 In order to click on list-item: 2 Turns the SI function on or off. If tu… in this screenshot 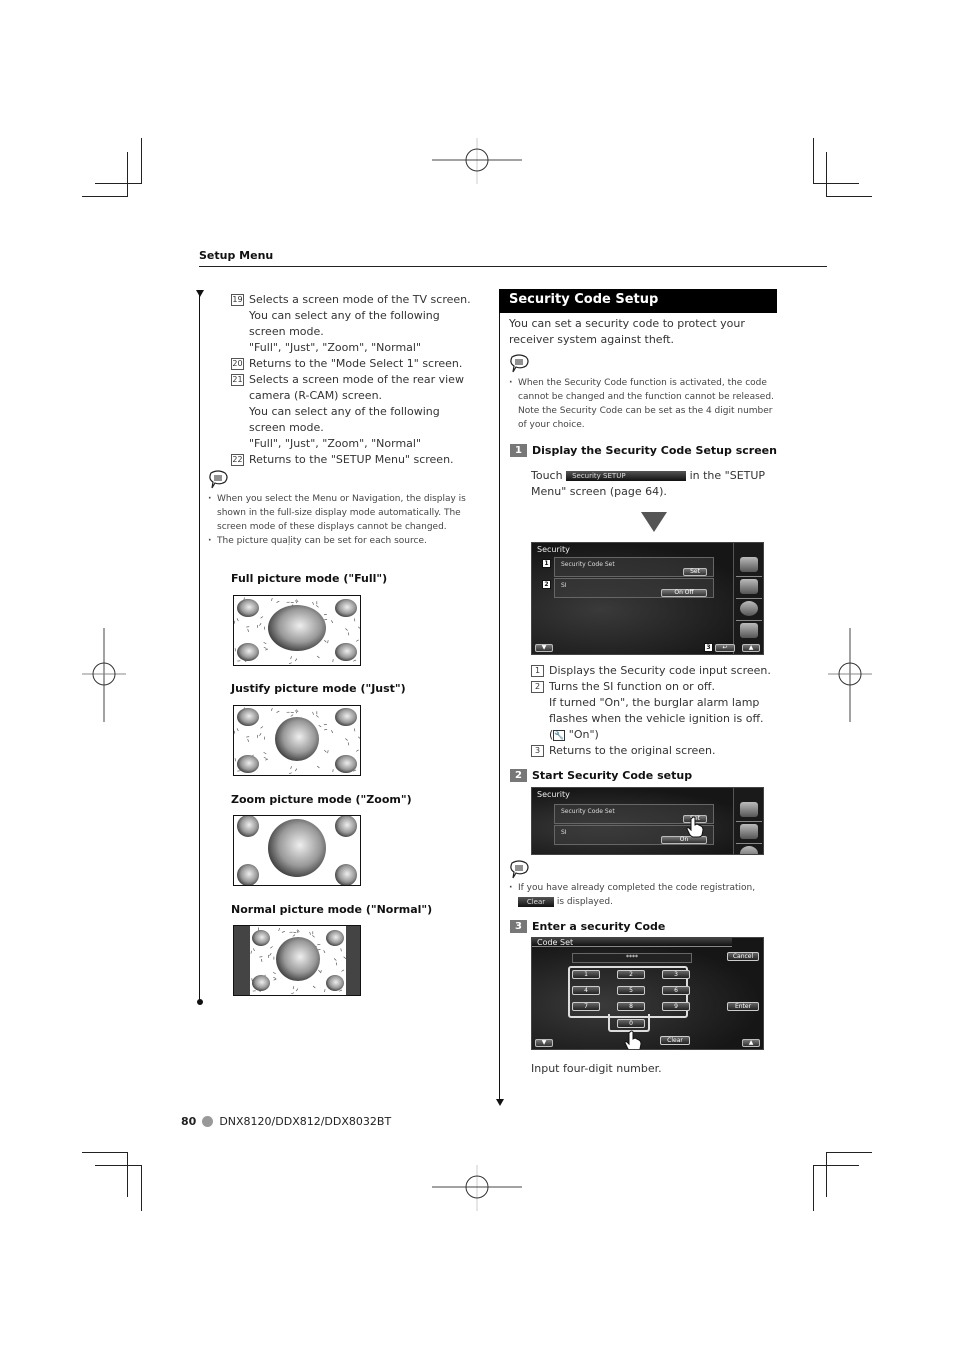, I will do `click(651, 711)`.